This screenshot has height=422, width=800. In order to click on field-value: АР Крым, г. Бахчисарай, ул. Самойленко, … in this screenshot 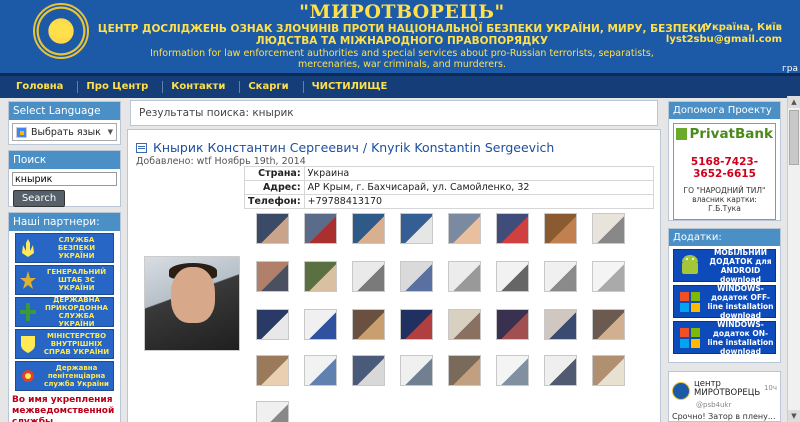, I will do `click(479, 187)`.